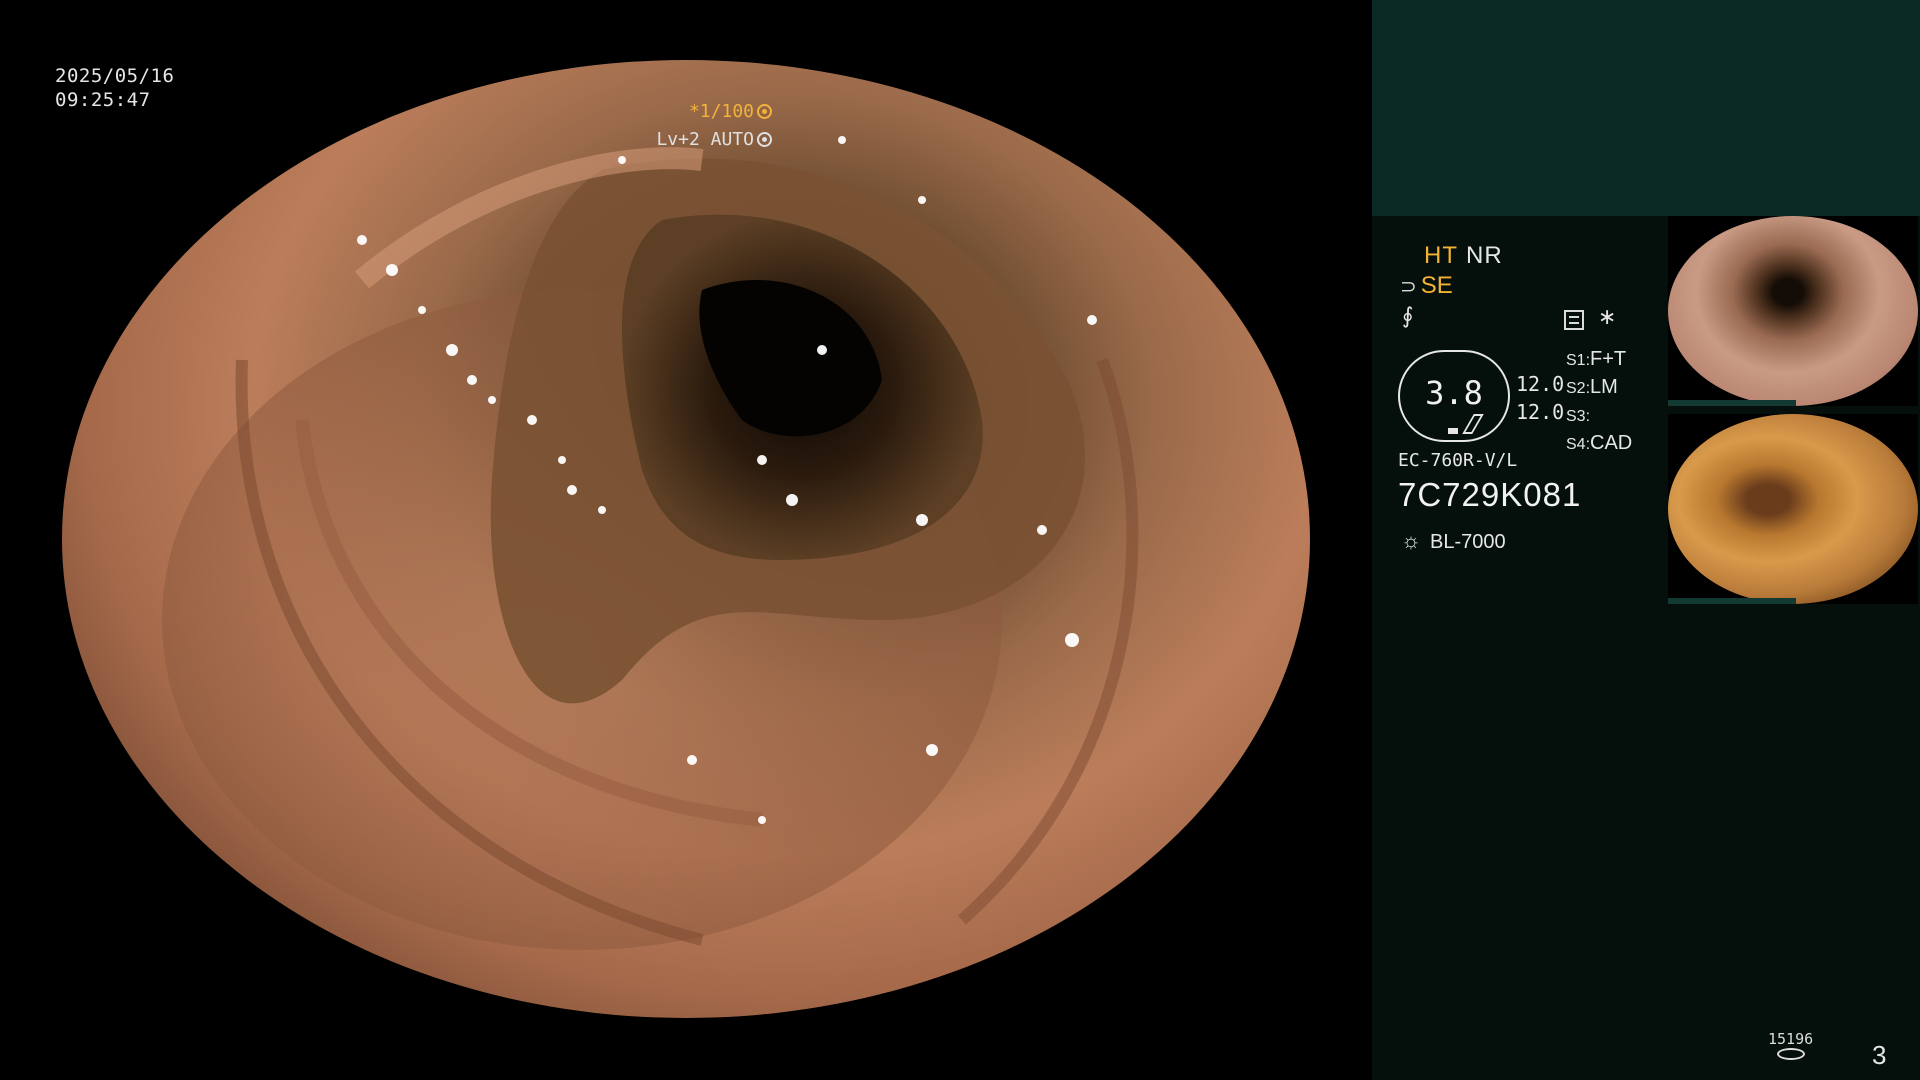 This screenshot has height=1080, width=1920. What do you see at coordinates (115, 76) in the screenshot?
I see `capture-date: 2025/05/16` at bounding box center [115, 76].